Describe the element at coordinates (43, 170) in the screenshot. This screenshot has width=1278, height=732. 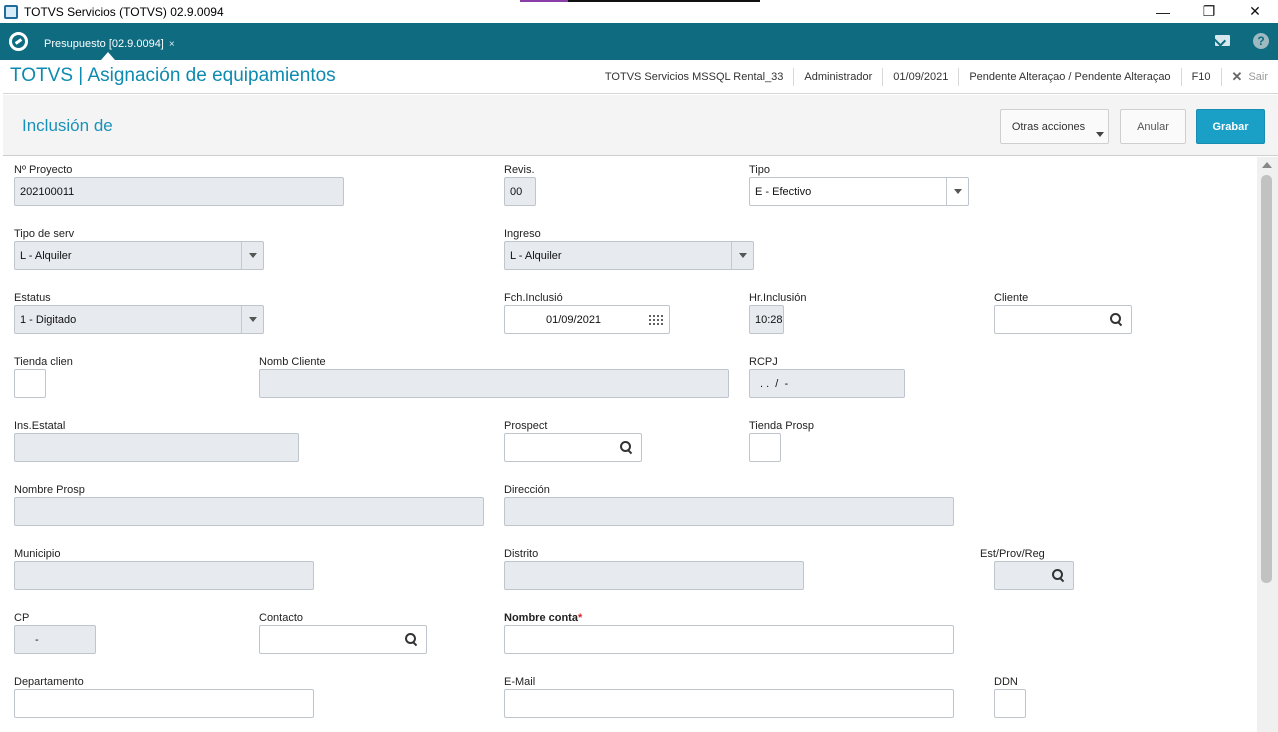
I see `proyecto-label: Nº Proyecto` at that location.